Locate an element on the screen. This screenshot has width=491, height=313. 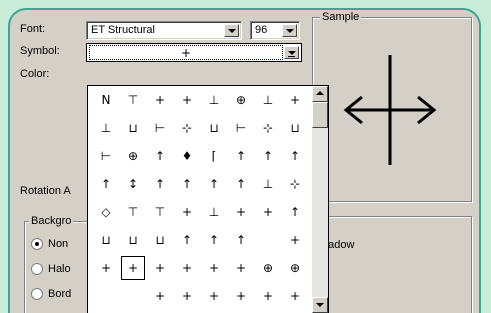
background-halo-radio is located at coordinates (37, 269).